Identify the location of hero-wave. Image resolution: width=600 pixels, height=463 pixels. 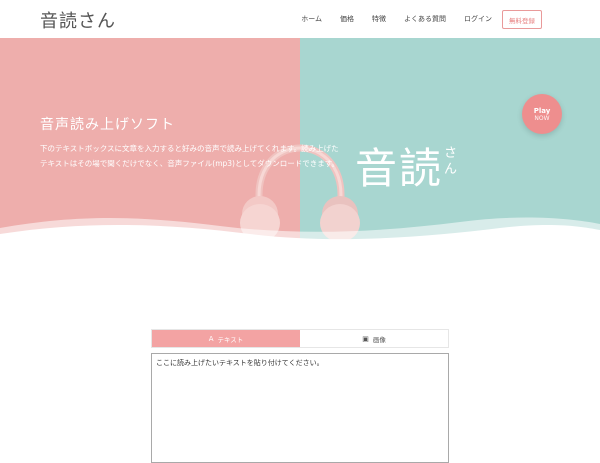
(300, 233).